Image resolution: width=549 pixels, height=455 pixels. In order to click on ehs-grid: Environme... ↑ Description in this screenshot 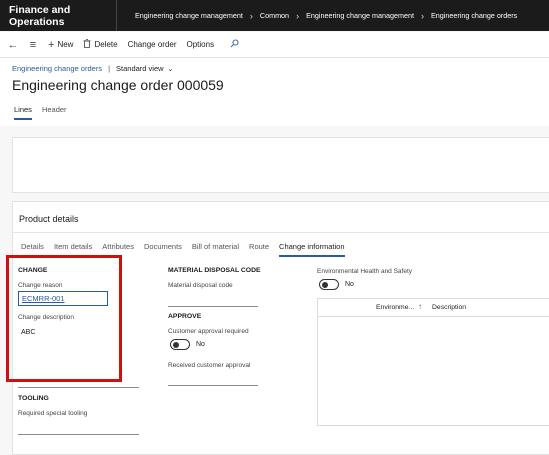, I will do `click(433, 362)`.